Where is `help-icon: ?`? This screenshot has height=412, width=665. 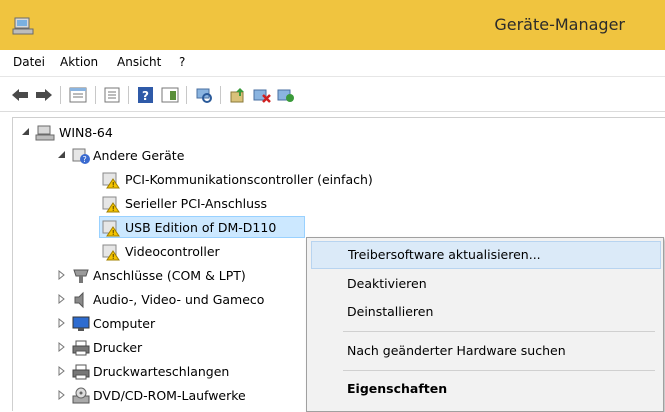 help-icon: ? is located at coordinates (146, 95).